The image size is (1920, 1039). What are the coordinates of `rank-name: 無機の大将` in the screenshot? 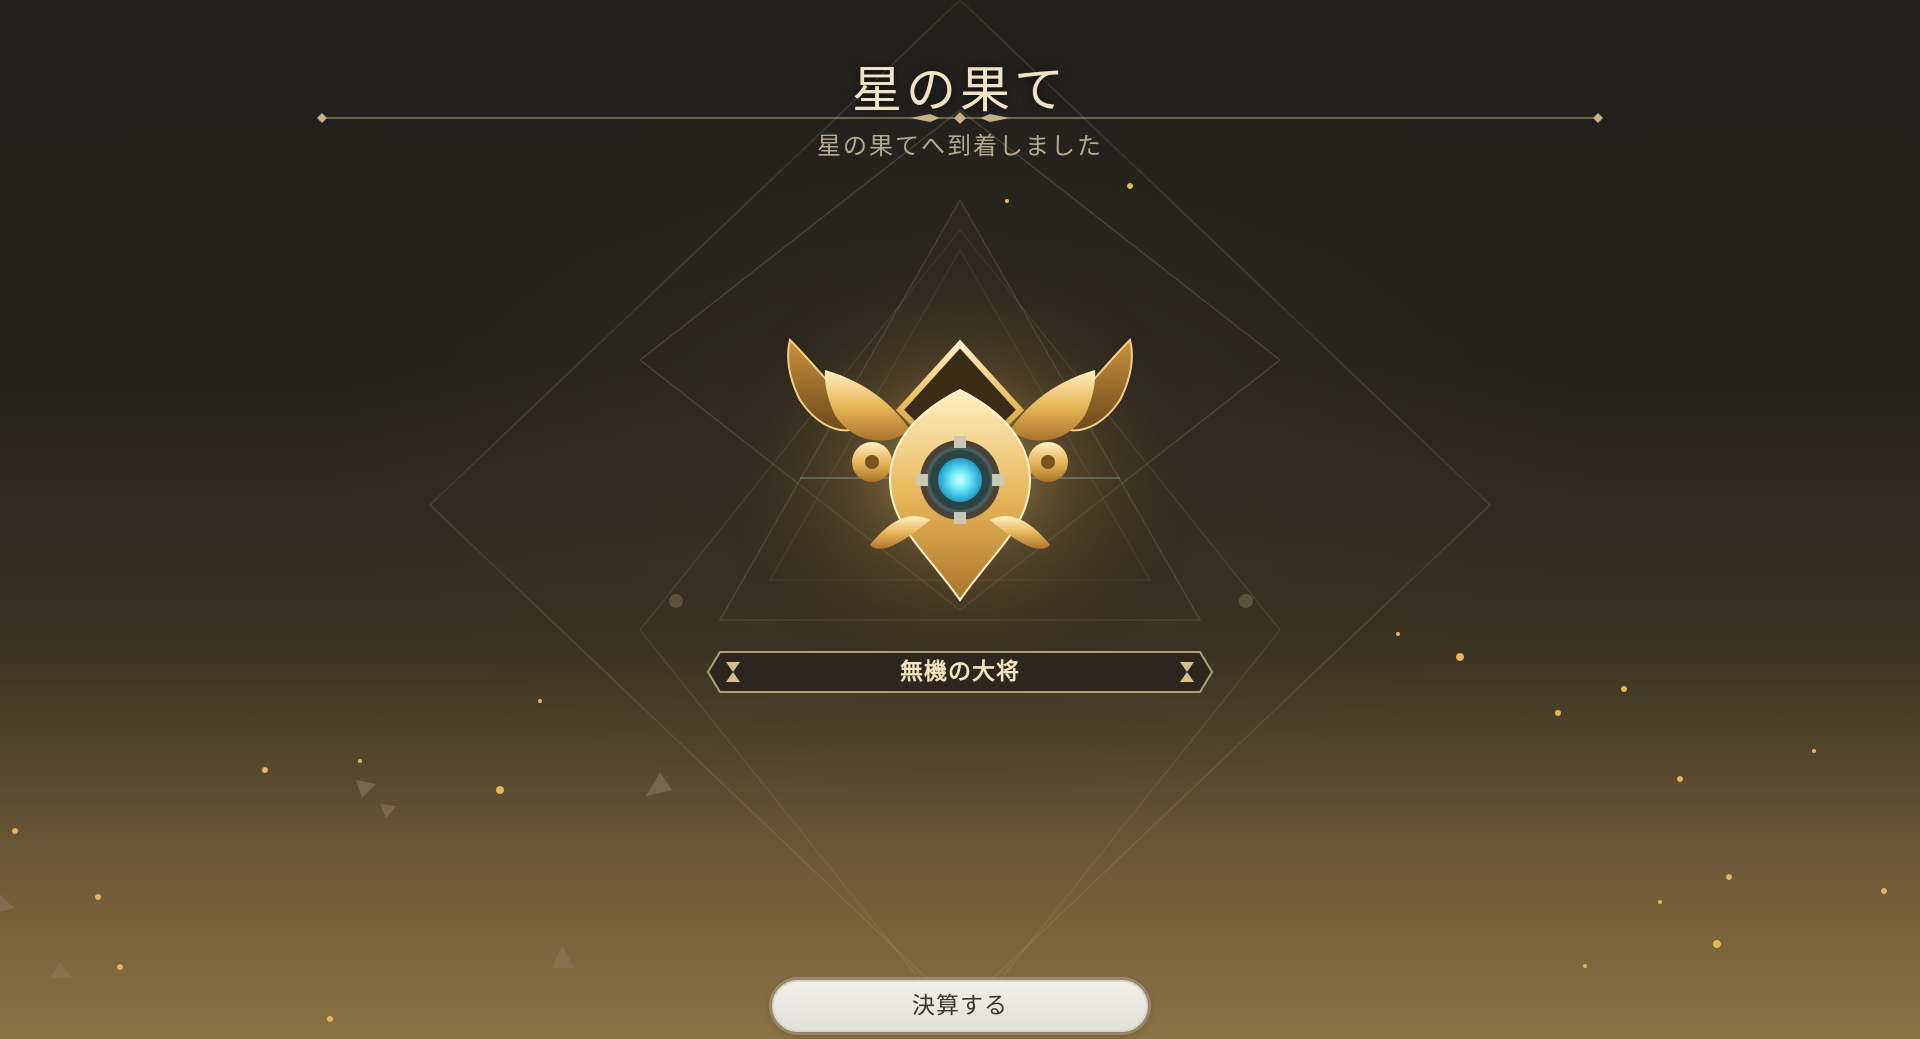 It's located at (960, 672).